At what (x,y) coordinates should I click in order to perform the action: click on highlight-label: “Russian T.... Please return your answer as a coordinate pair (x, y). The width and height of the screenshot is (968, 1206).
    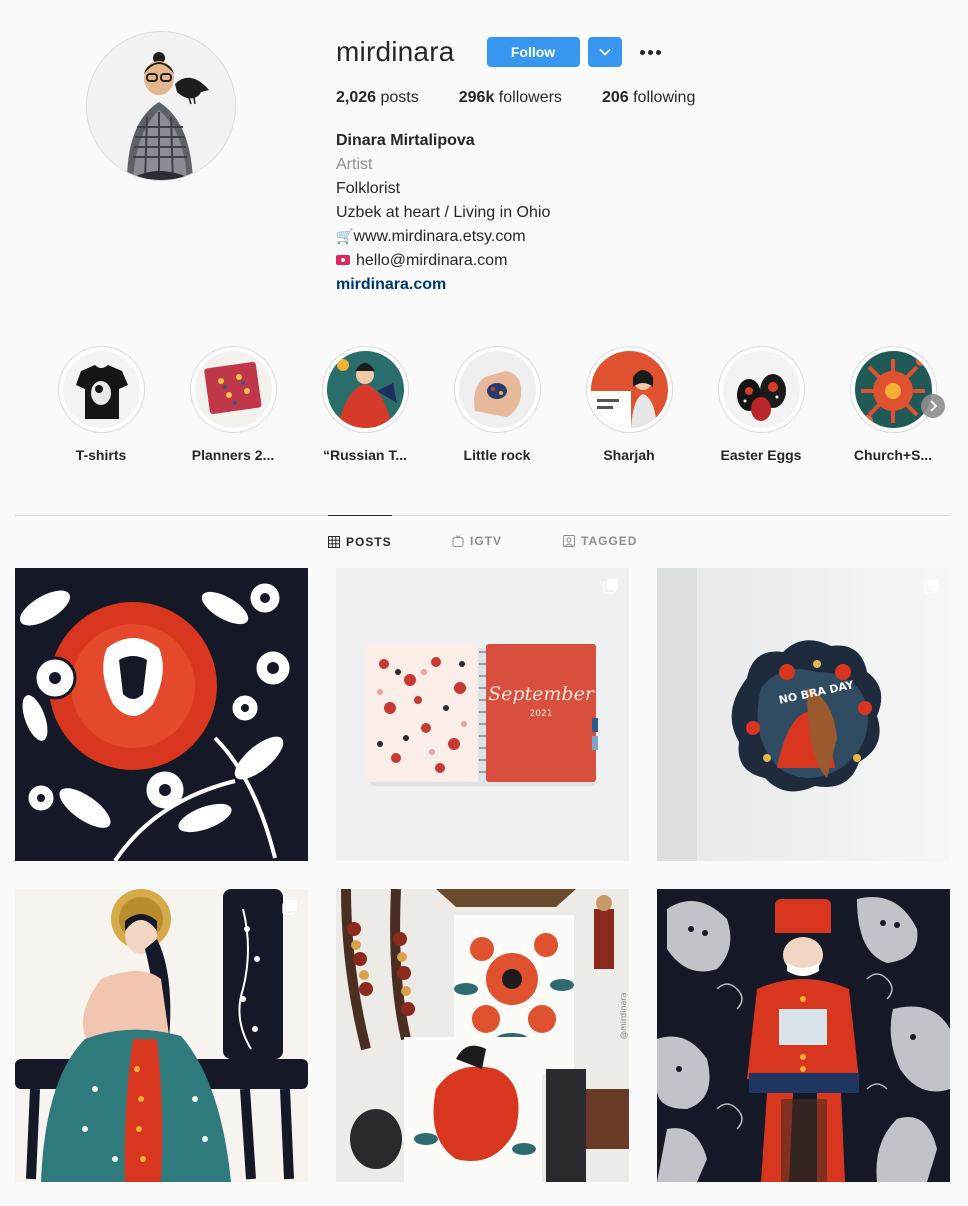
    Looking at the image, I should click on (365, 455).